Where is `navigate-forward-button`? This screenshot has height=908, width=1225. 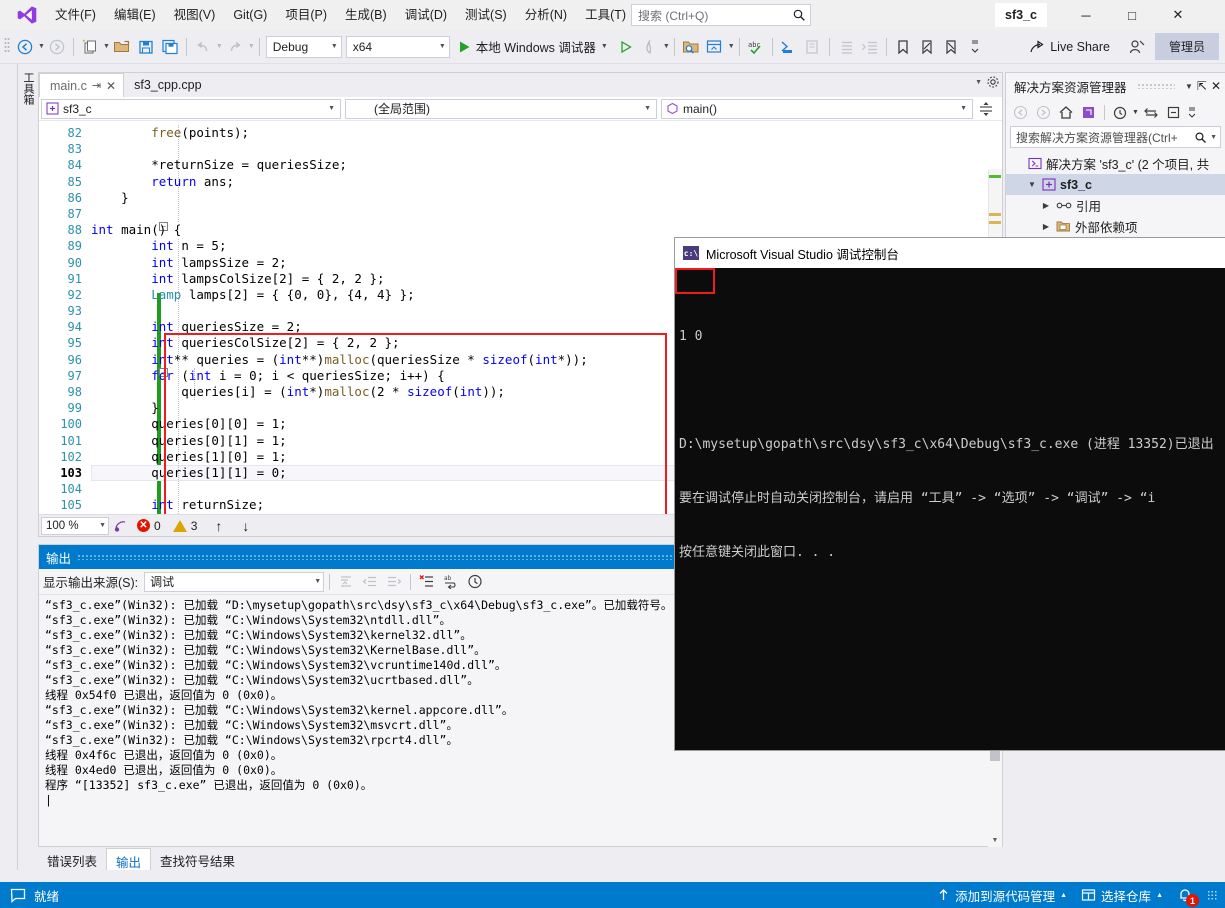 navigate-forward-button is located at coordinates (57, 47).